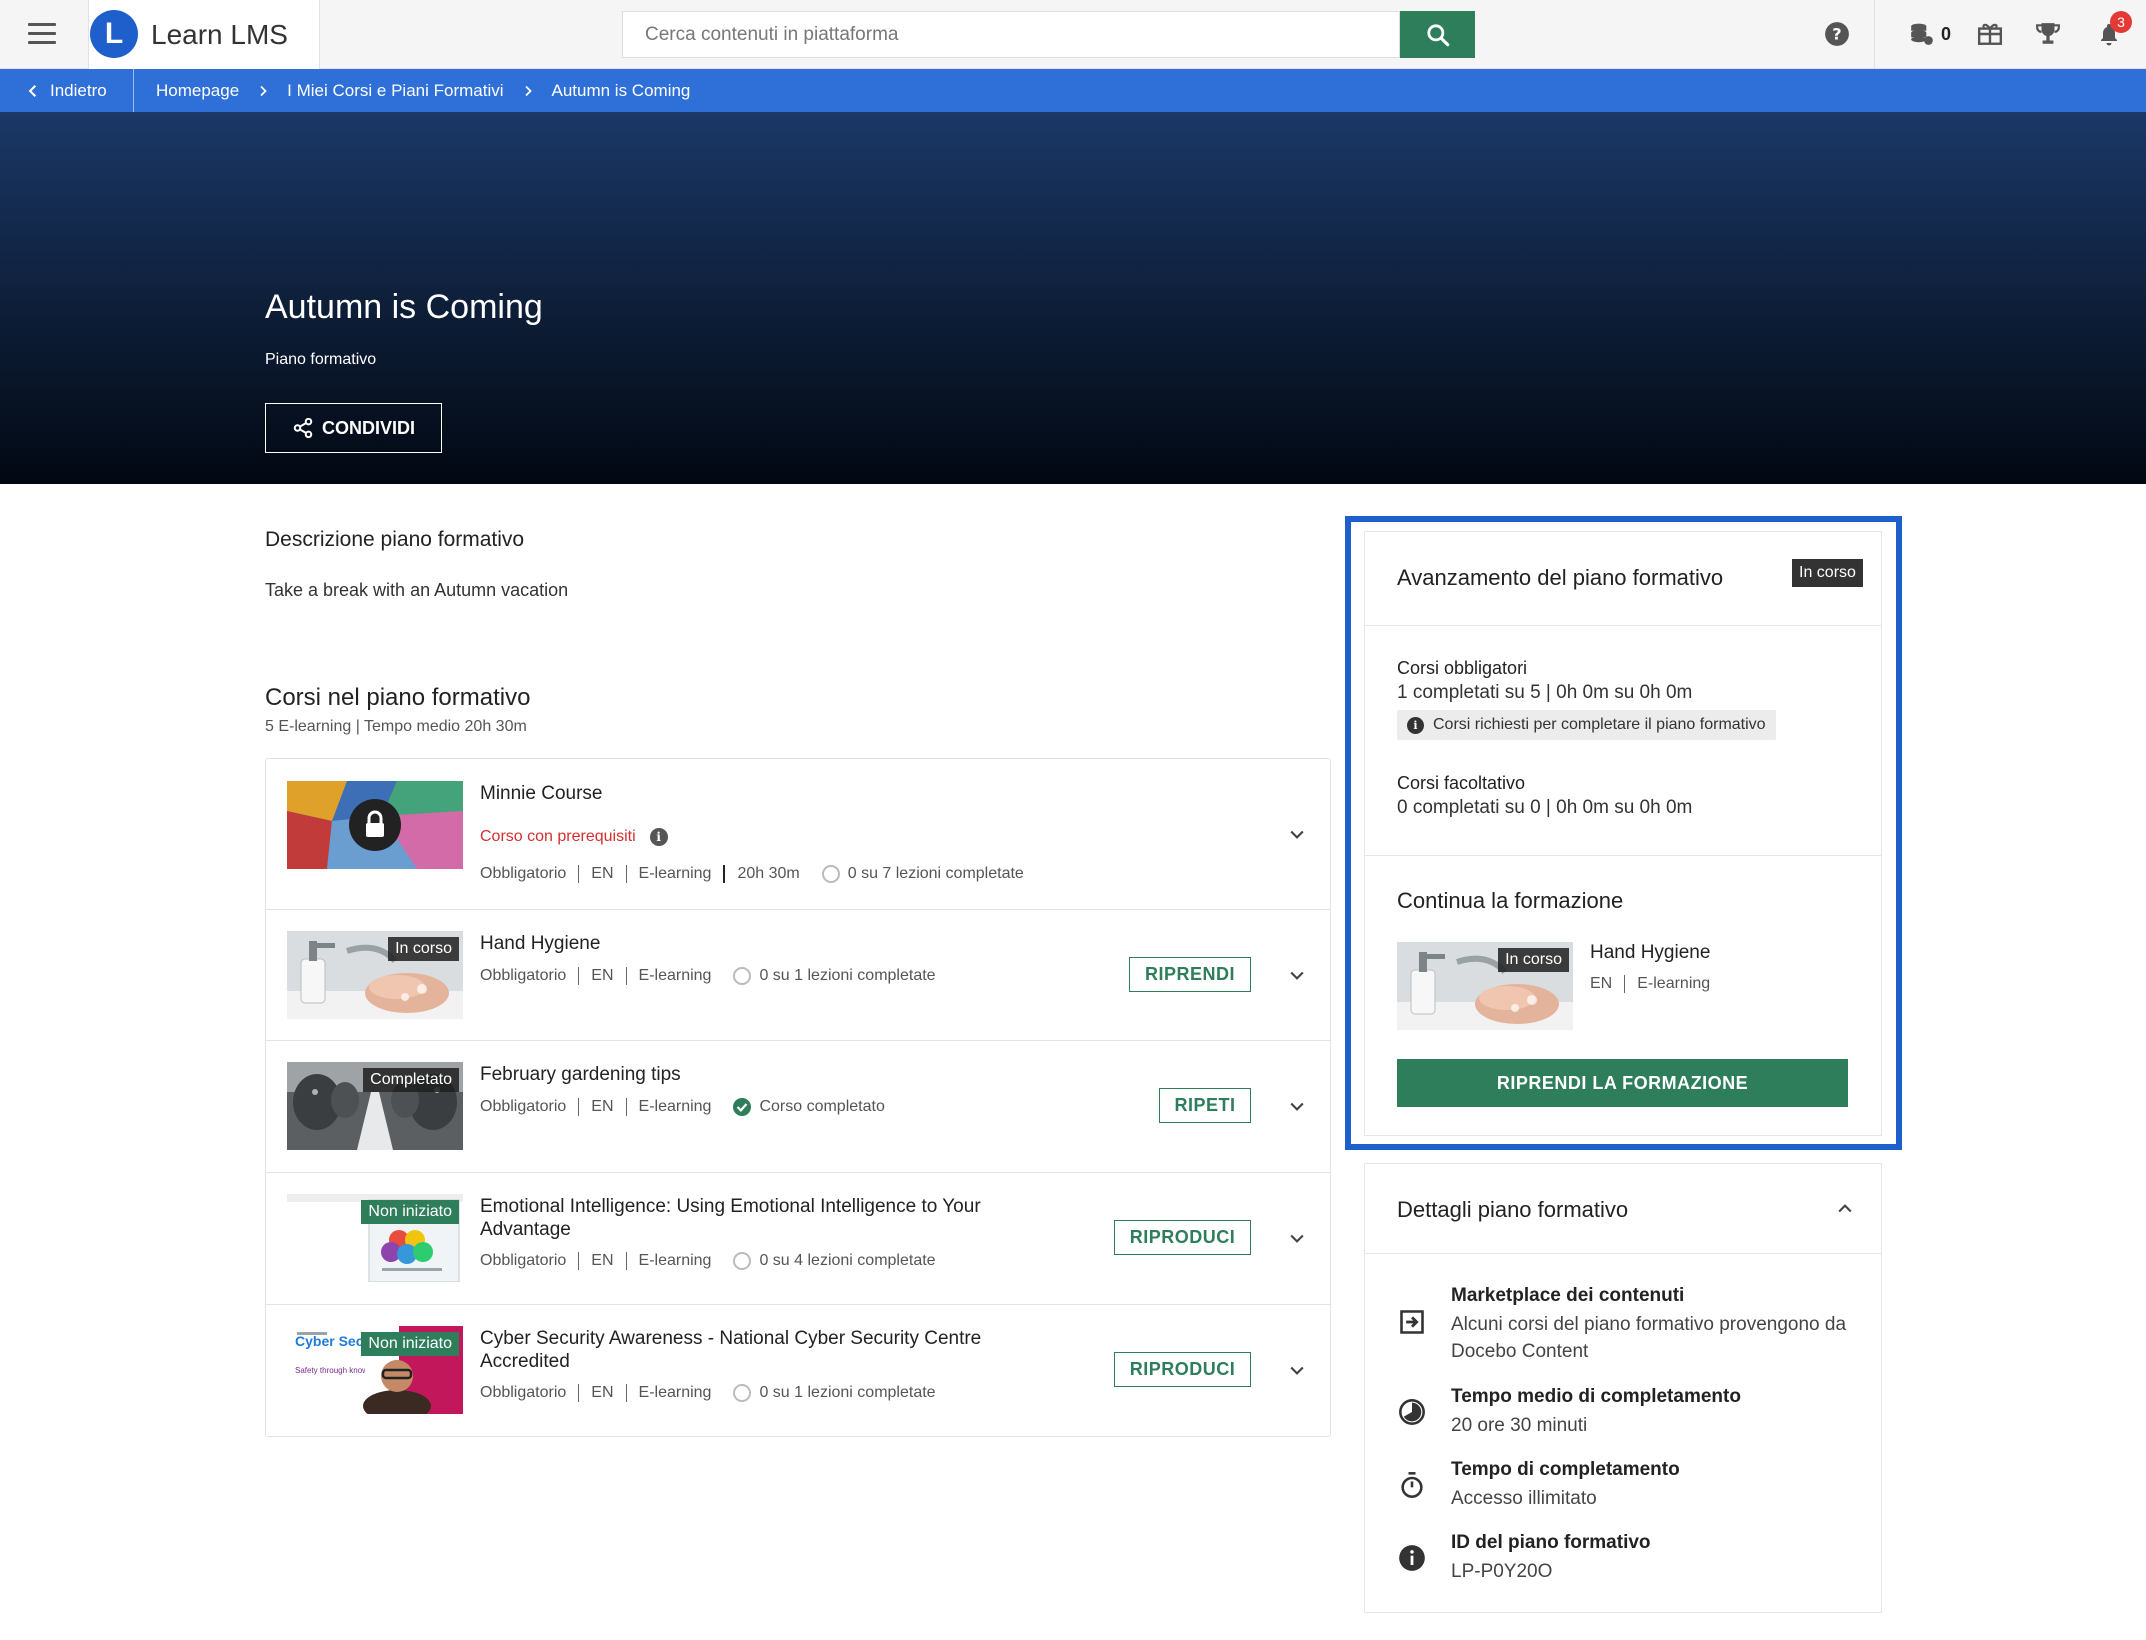  Describe the element at coordinates (1596, 1396) in the screenshot. I see `detail-label: Tempo medio di completamento` at that location.